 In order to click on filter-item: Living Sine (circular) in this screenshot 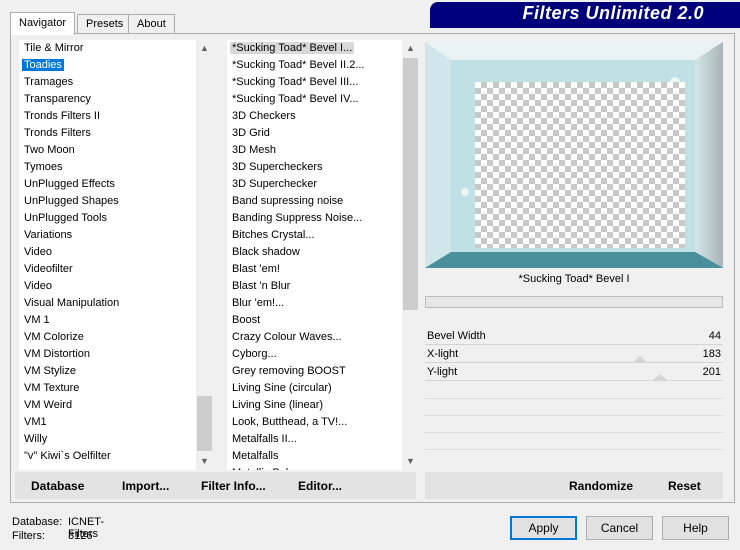, I will do `click(314, 388)`.